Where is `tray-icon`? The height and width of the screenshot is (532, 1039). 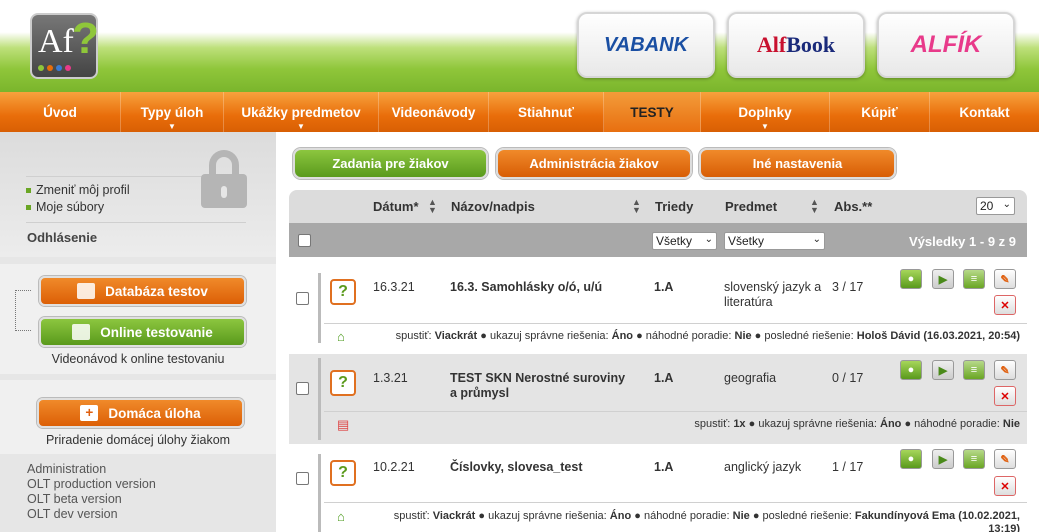
tray-icon is located at coordinates (86, 291).